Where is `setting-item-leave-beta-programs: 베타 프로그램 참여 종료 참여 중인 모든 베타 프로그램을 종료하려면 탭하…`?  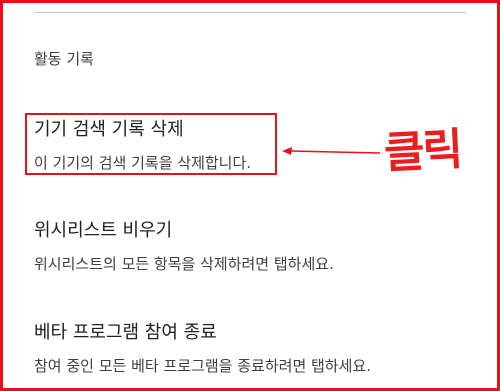 setting-item-leave-beta-programs: 베타 프로그램 참여 종료 참여 중인 모든 베타 프로그램을 종료하려면 탭하… is located at coordinates (202, 349).